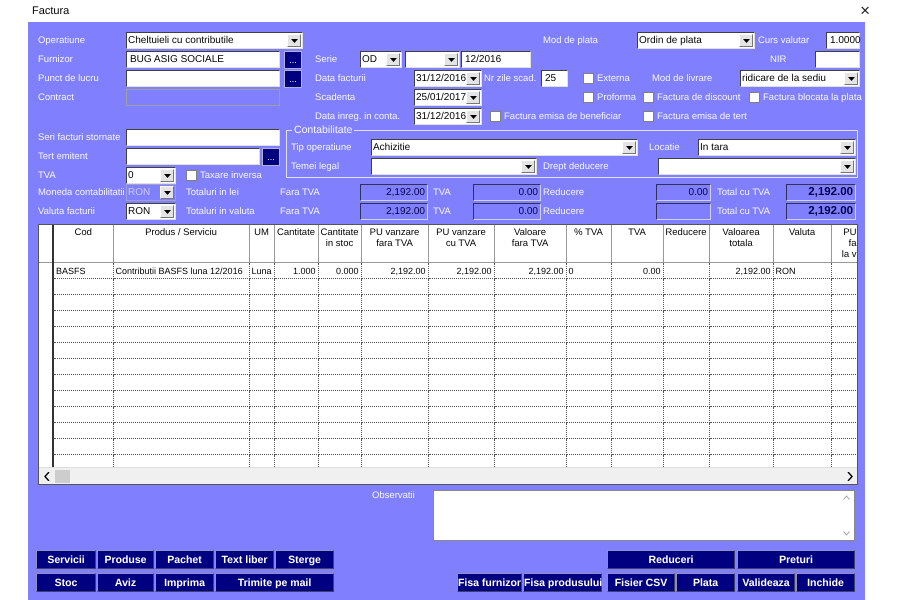 The height and width of the screenshot is (600, 900). Describe the element at coordinates (244, 559) in the screenshot. I see `action-button: Text liber` at that location.